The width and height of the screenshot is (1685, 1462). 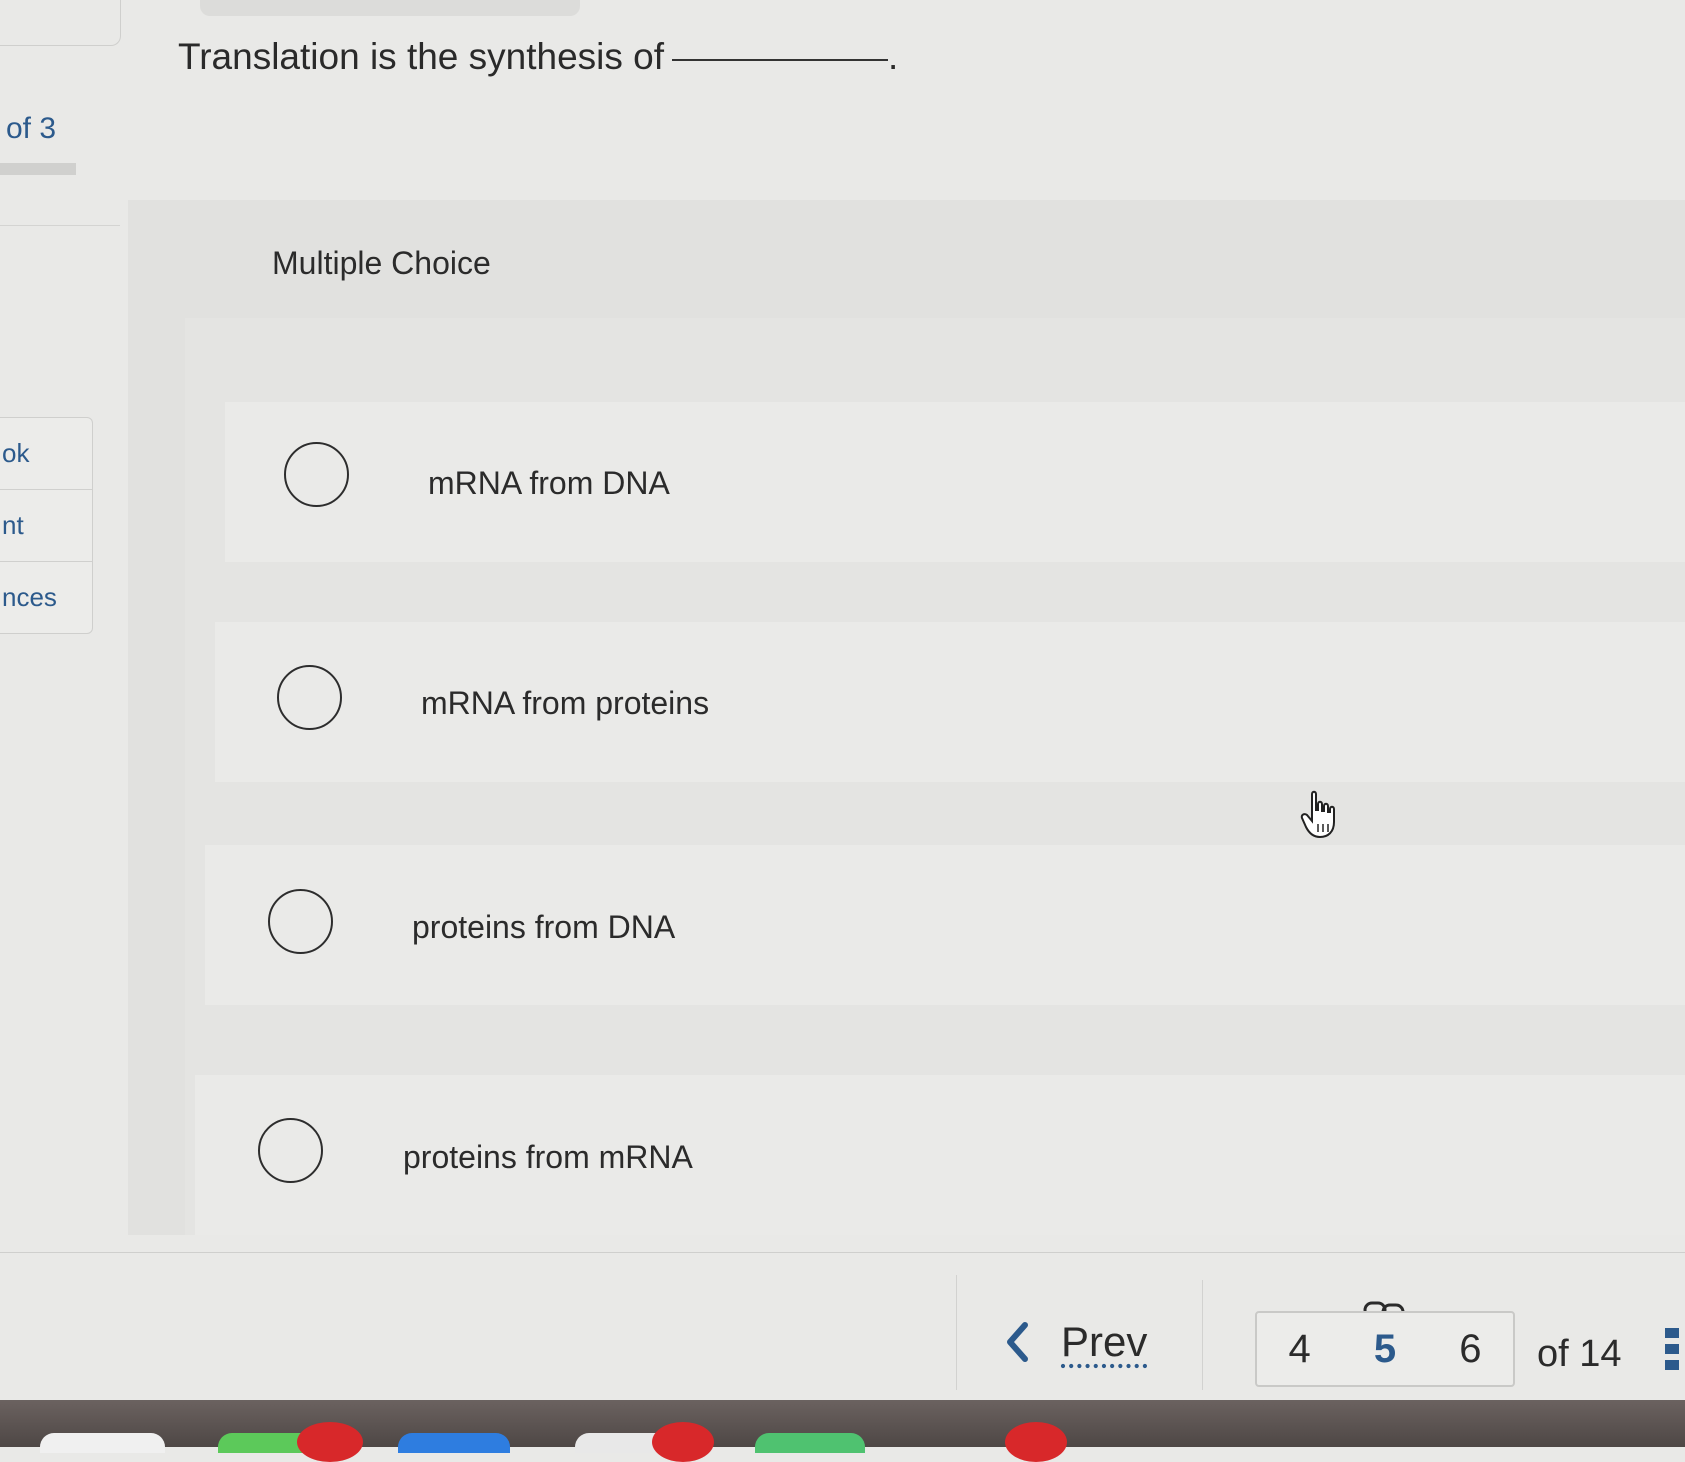 What do you see at coordinates (421, 56) in the screenshot?
I see `question-prompt: Translation is the synthesis of` at bounding box center [421, 56].